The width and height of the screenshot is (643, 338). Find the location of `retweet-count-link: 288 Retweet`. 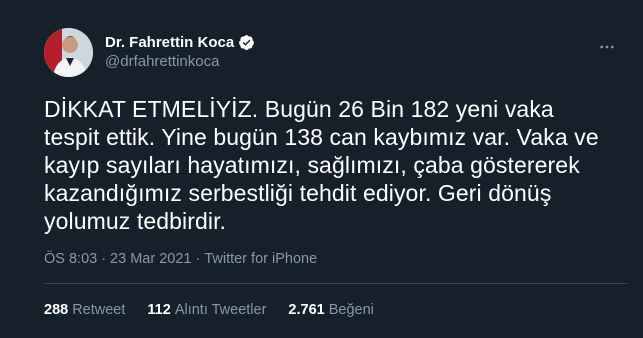

retweet-count-link: 288 Retweet is located at coordinates (84, 310).